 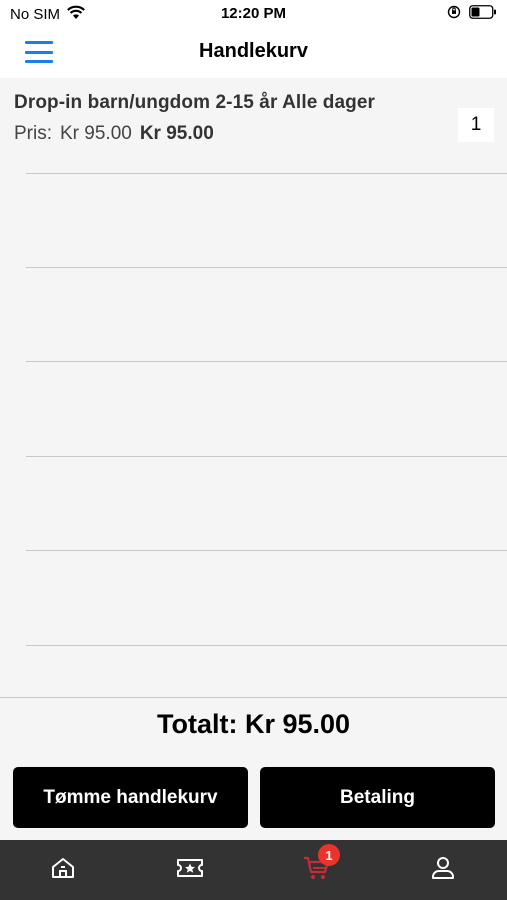 What do you see at coordinates (454, 14) in the screenshot?
I see `orientation-lock-icon` at bounding box center [454, 14].